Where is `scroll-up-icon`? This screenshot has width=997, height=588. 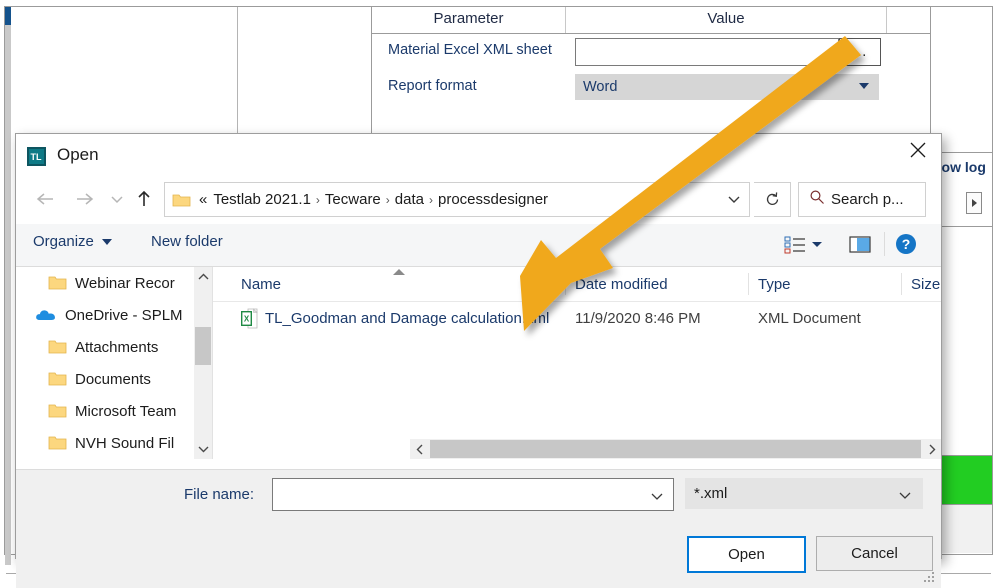
scroll-up-icon is located at coordinates (203, 277).